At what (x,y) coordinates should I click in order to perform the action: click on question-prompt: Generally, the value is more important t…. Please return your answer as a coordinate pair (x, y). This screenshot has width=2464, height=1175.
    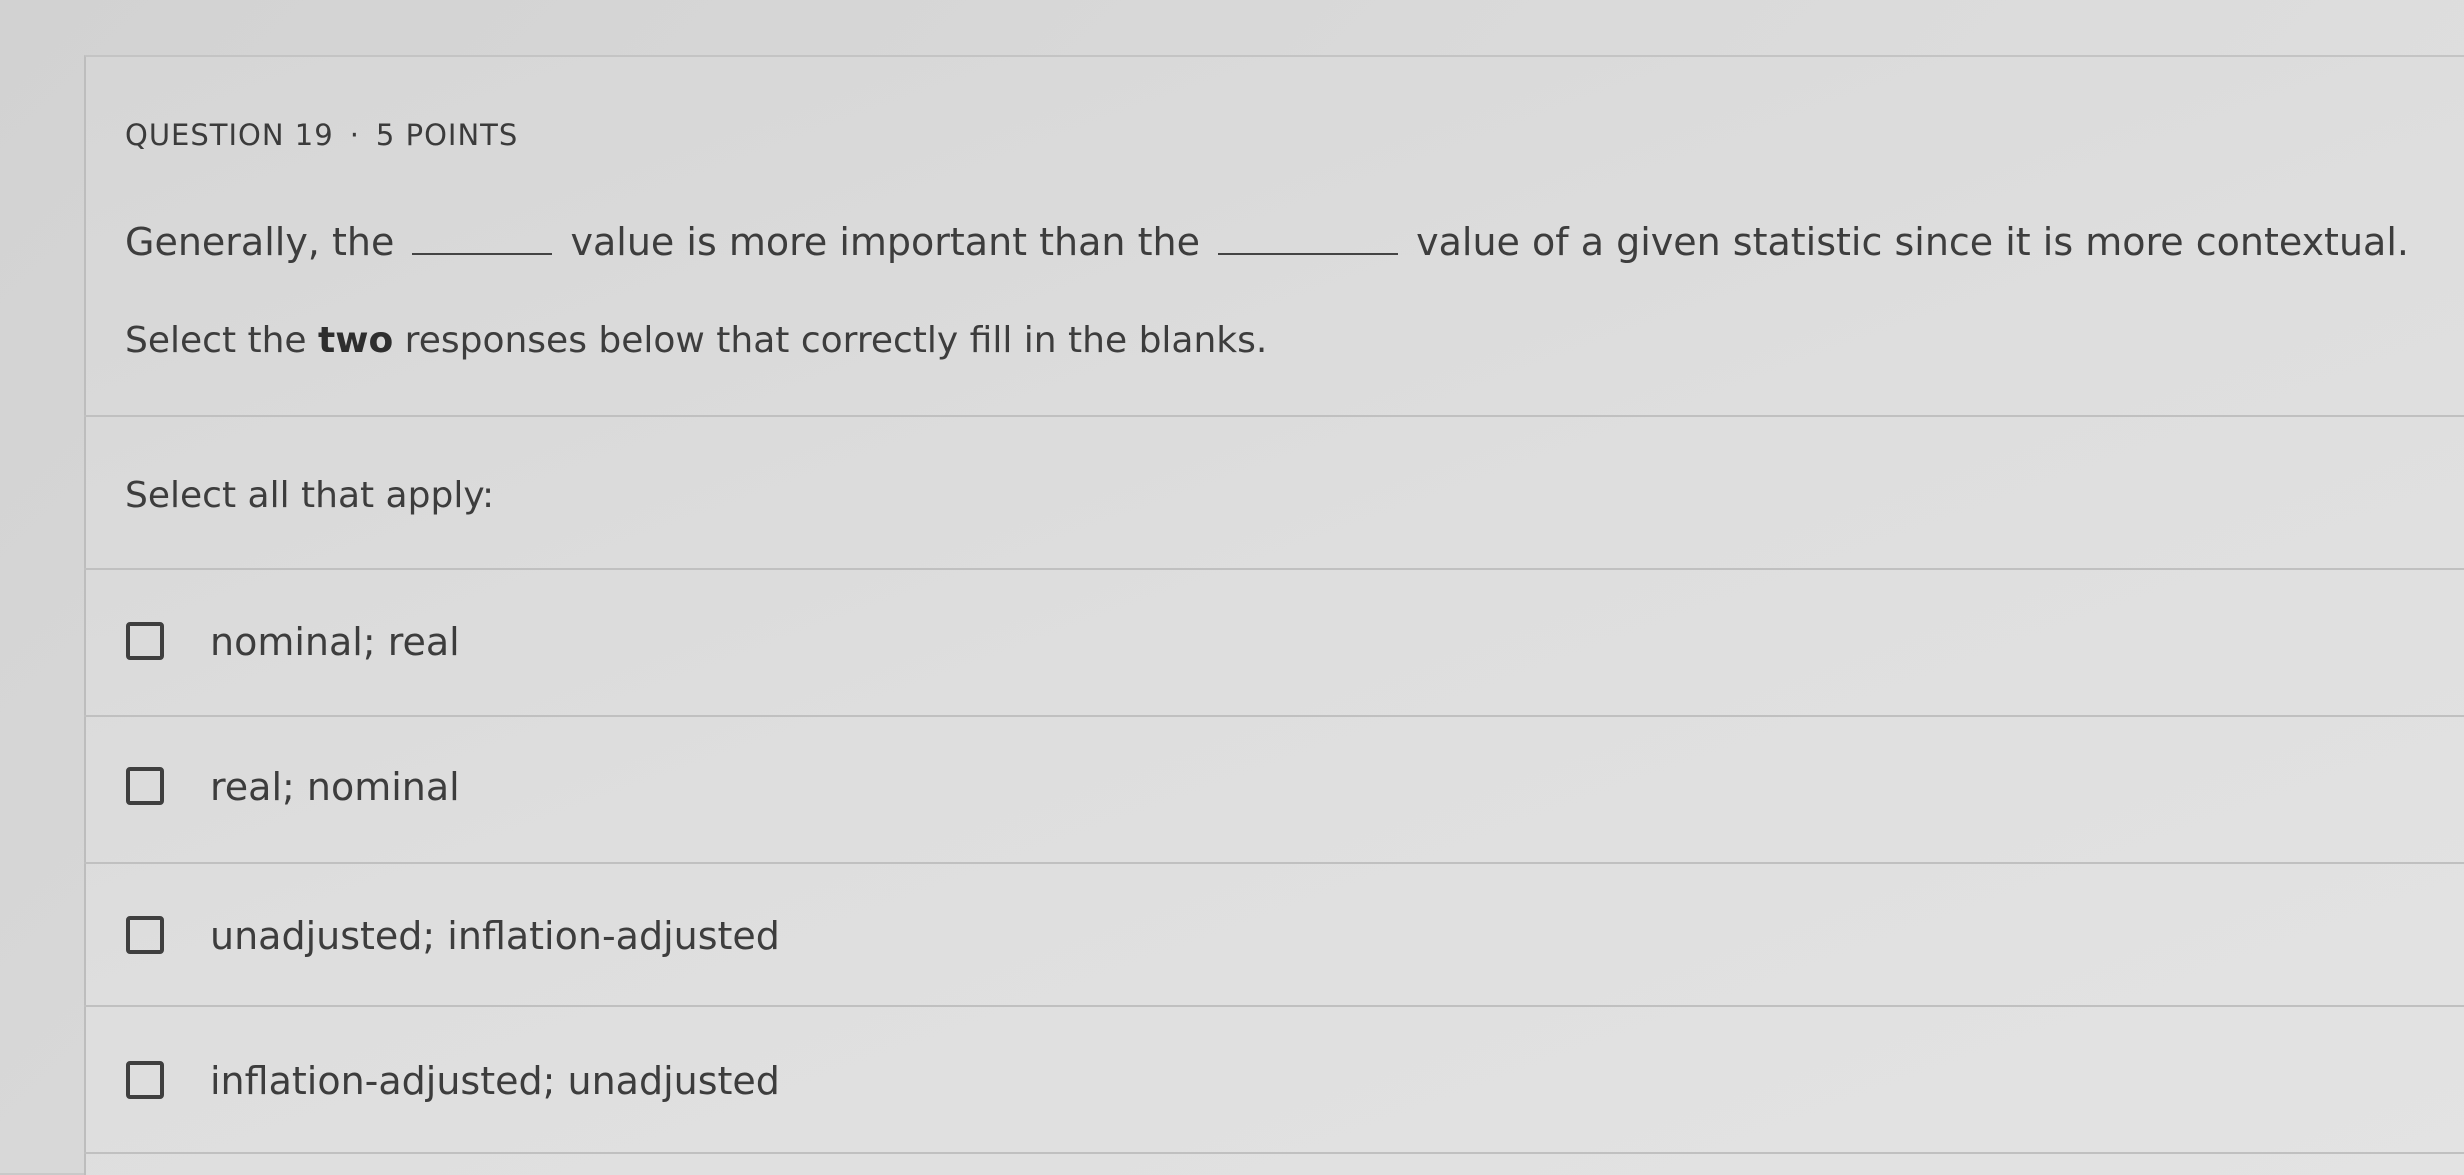
    Looking at the image, I should click on (1267, 242).